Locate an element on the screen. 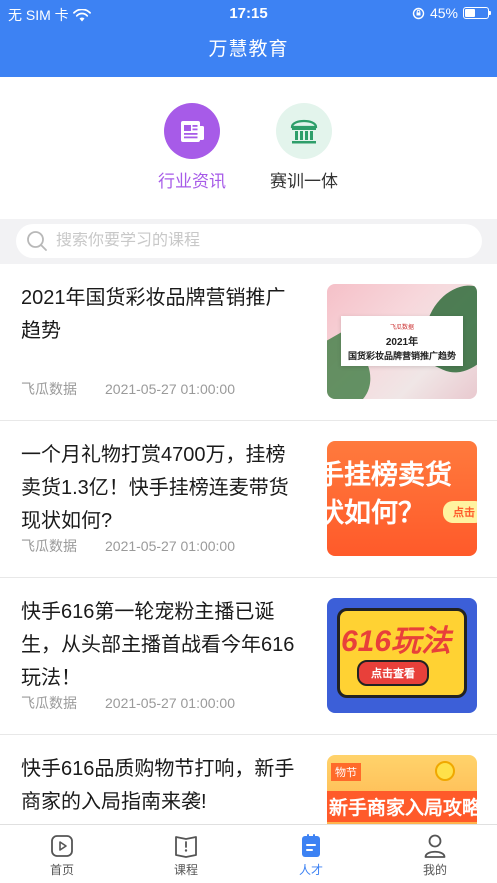 The height and width of the screenshot is (883, 497). page-title: 万慧教育 is located at coordinates (248, 49).